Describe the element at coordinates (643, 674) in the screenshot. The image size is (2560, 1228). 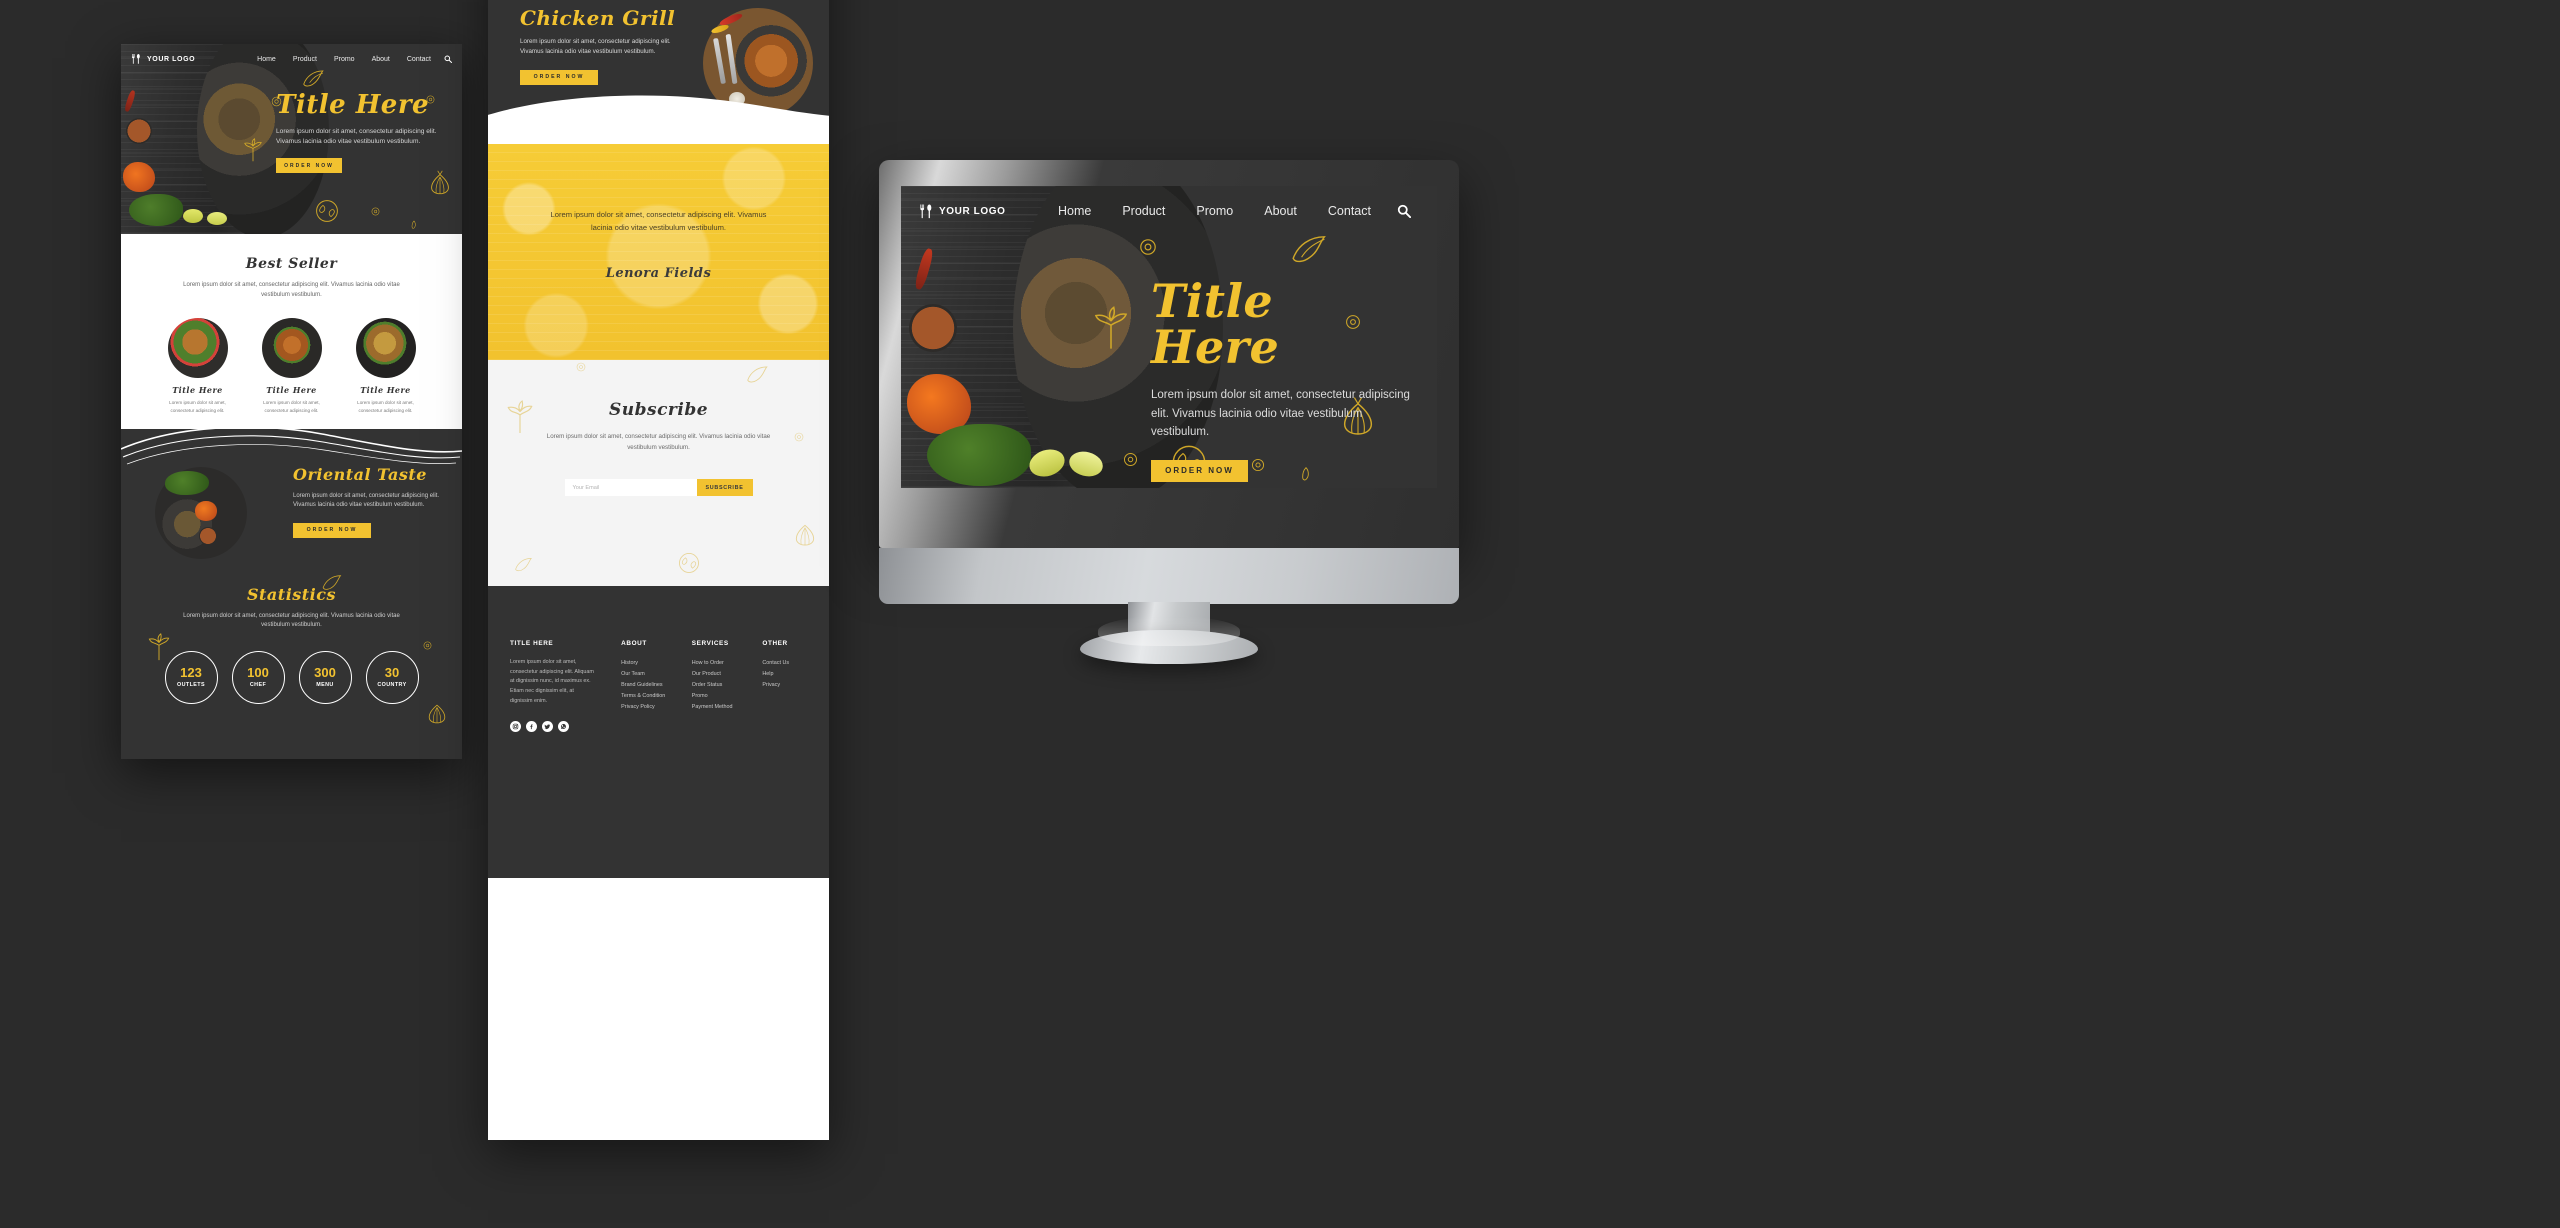
I see `footer-link: Our Team` at that location.